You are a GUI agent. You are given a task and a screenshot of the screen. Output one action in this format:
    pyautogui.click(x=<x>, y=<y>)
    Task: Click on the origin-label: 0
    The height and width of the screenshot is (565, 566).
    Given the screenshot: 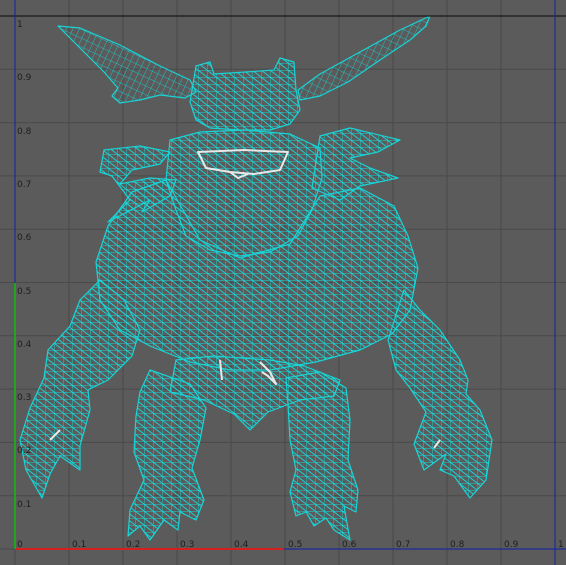 What is the action you would take?
    pyautogui.click(x=20, y=545)
    